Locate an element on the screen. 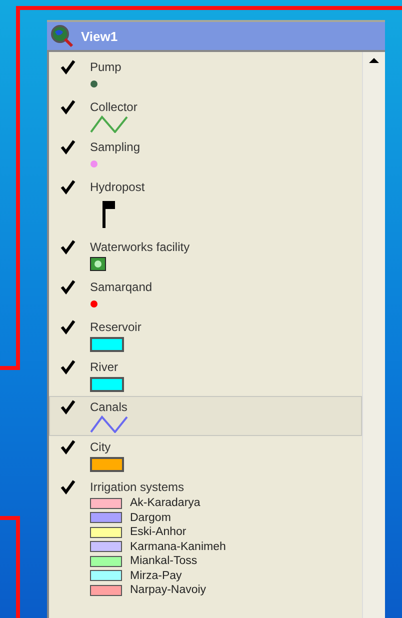  layer-item: Canals is located at coordinates (205, 416).